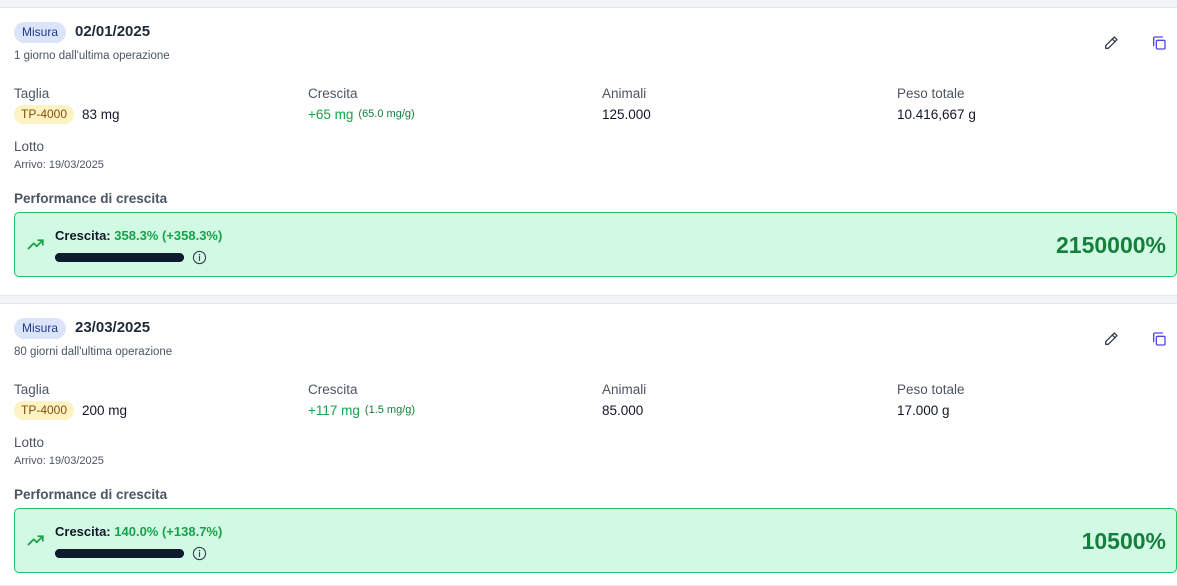 The width and height of the screenshot is (1177, 586). Describe the element at coordinates (105, 410) in the screenshot. I see `taglia-value: 200 mg` at that location.